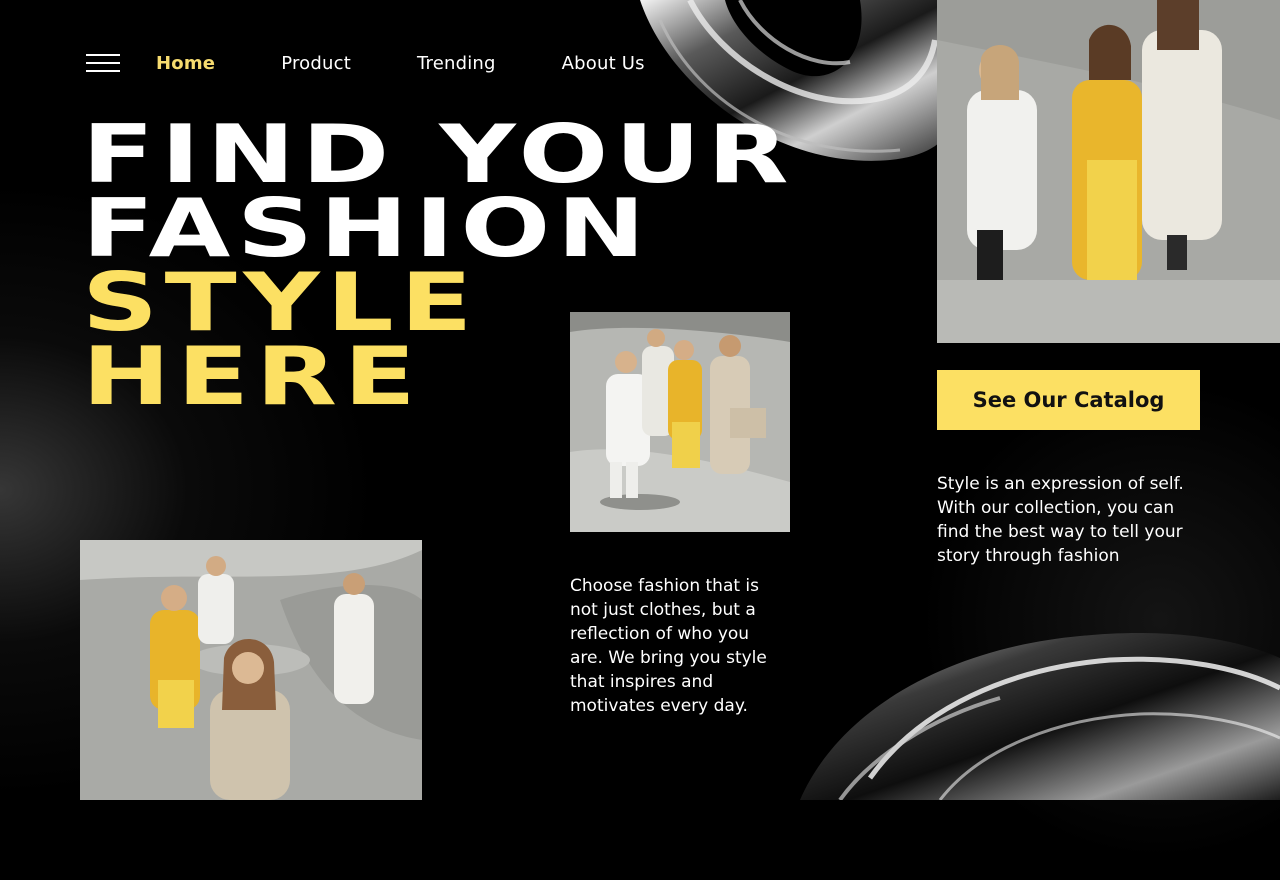 Image resolution: width=1280 pixels, height=880 pixels. Describe the element at coordinates (1068, 400) in the screenshot. I see `see-catalog-button: See Our Catalog` at that location.